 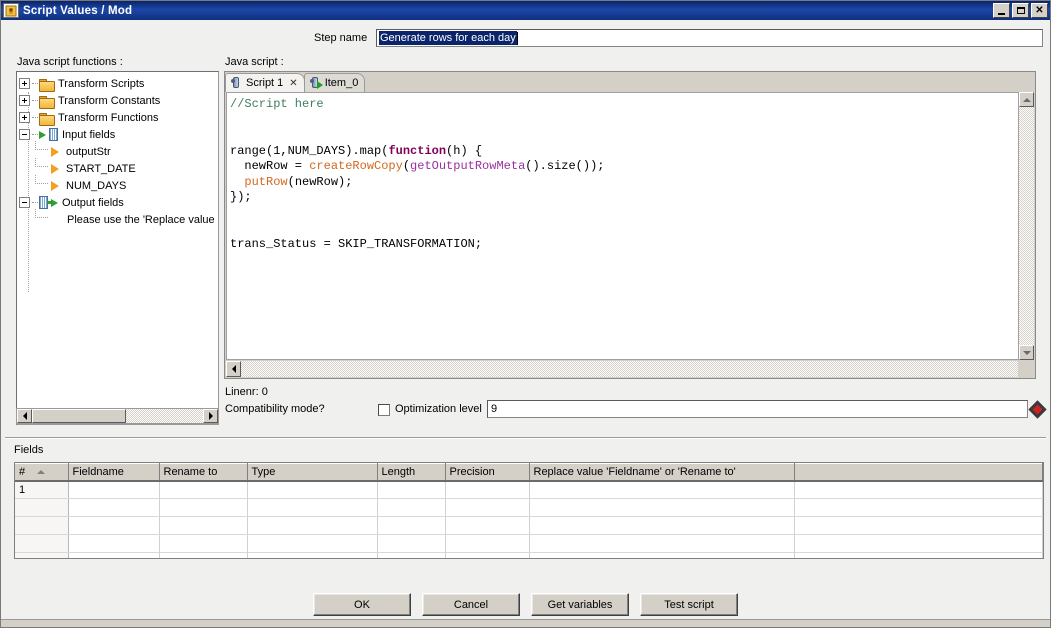 I want to click on tree-item-label: Output fields, so click(x=93, y=202).